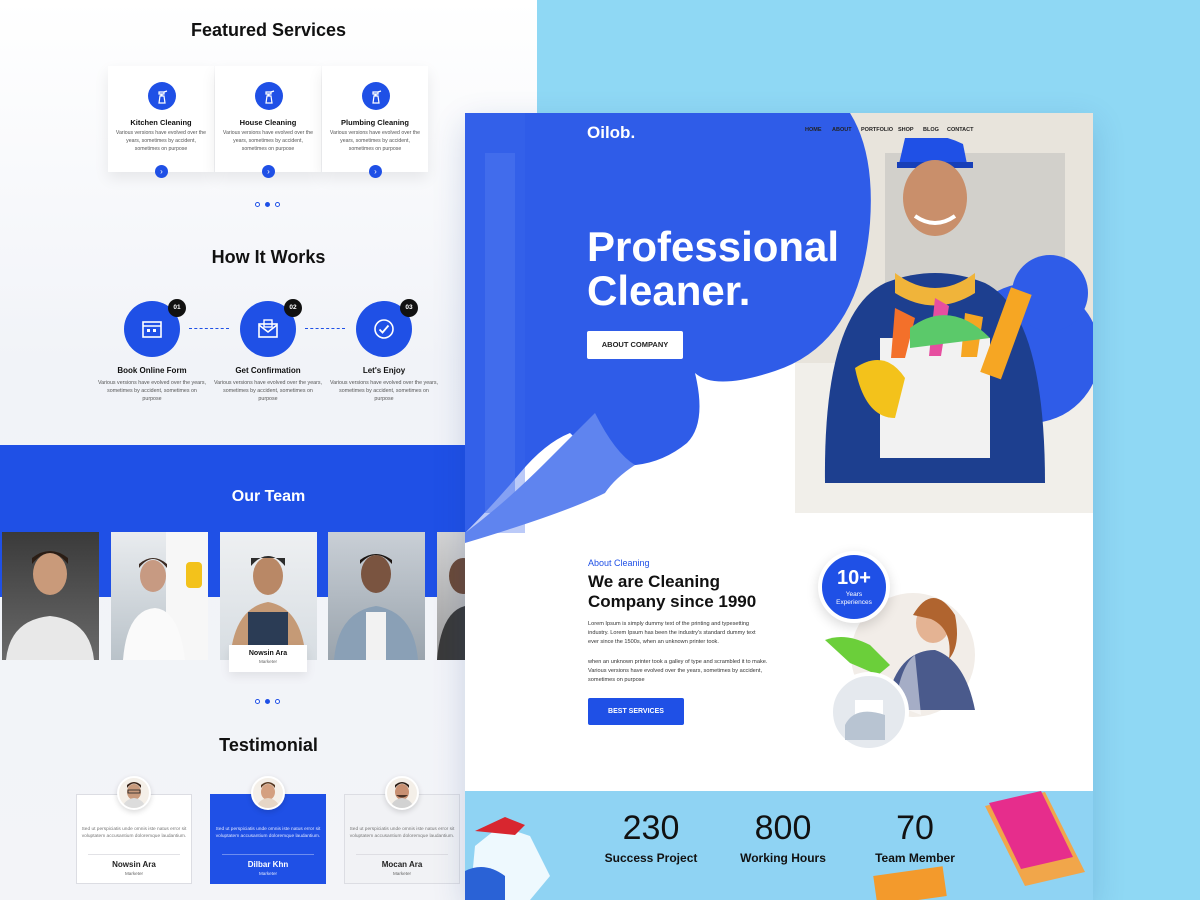 This screenshot has width=1200, height=900. Describe the element at coordinates (268, 864) in the screenshot. I see `testimonial-name: Dilbar Khn` at that location.